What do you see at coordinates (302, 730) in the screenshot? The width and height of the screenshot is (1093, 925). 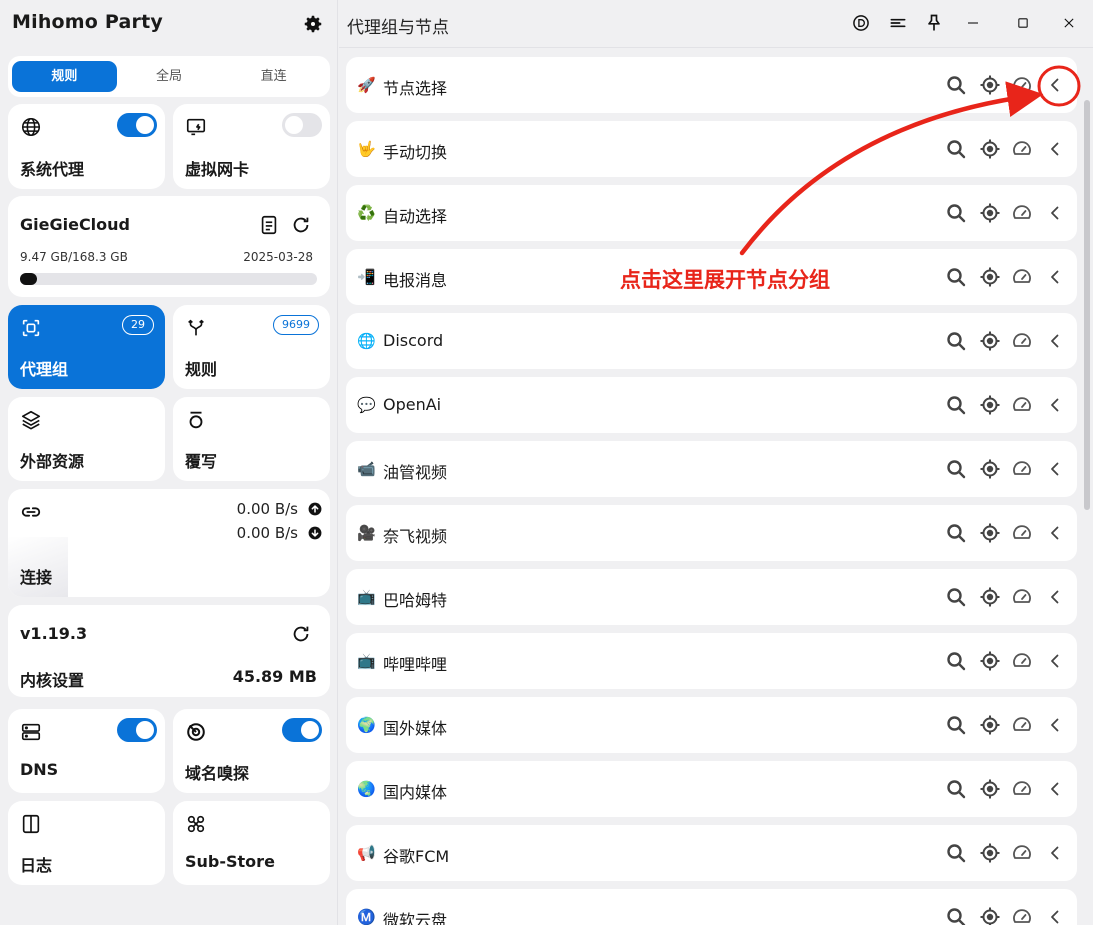 I see `sniff-toggle` at bounding box center [302, 730].